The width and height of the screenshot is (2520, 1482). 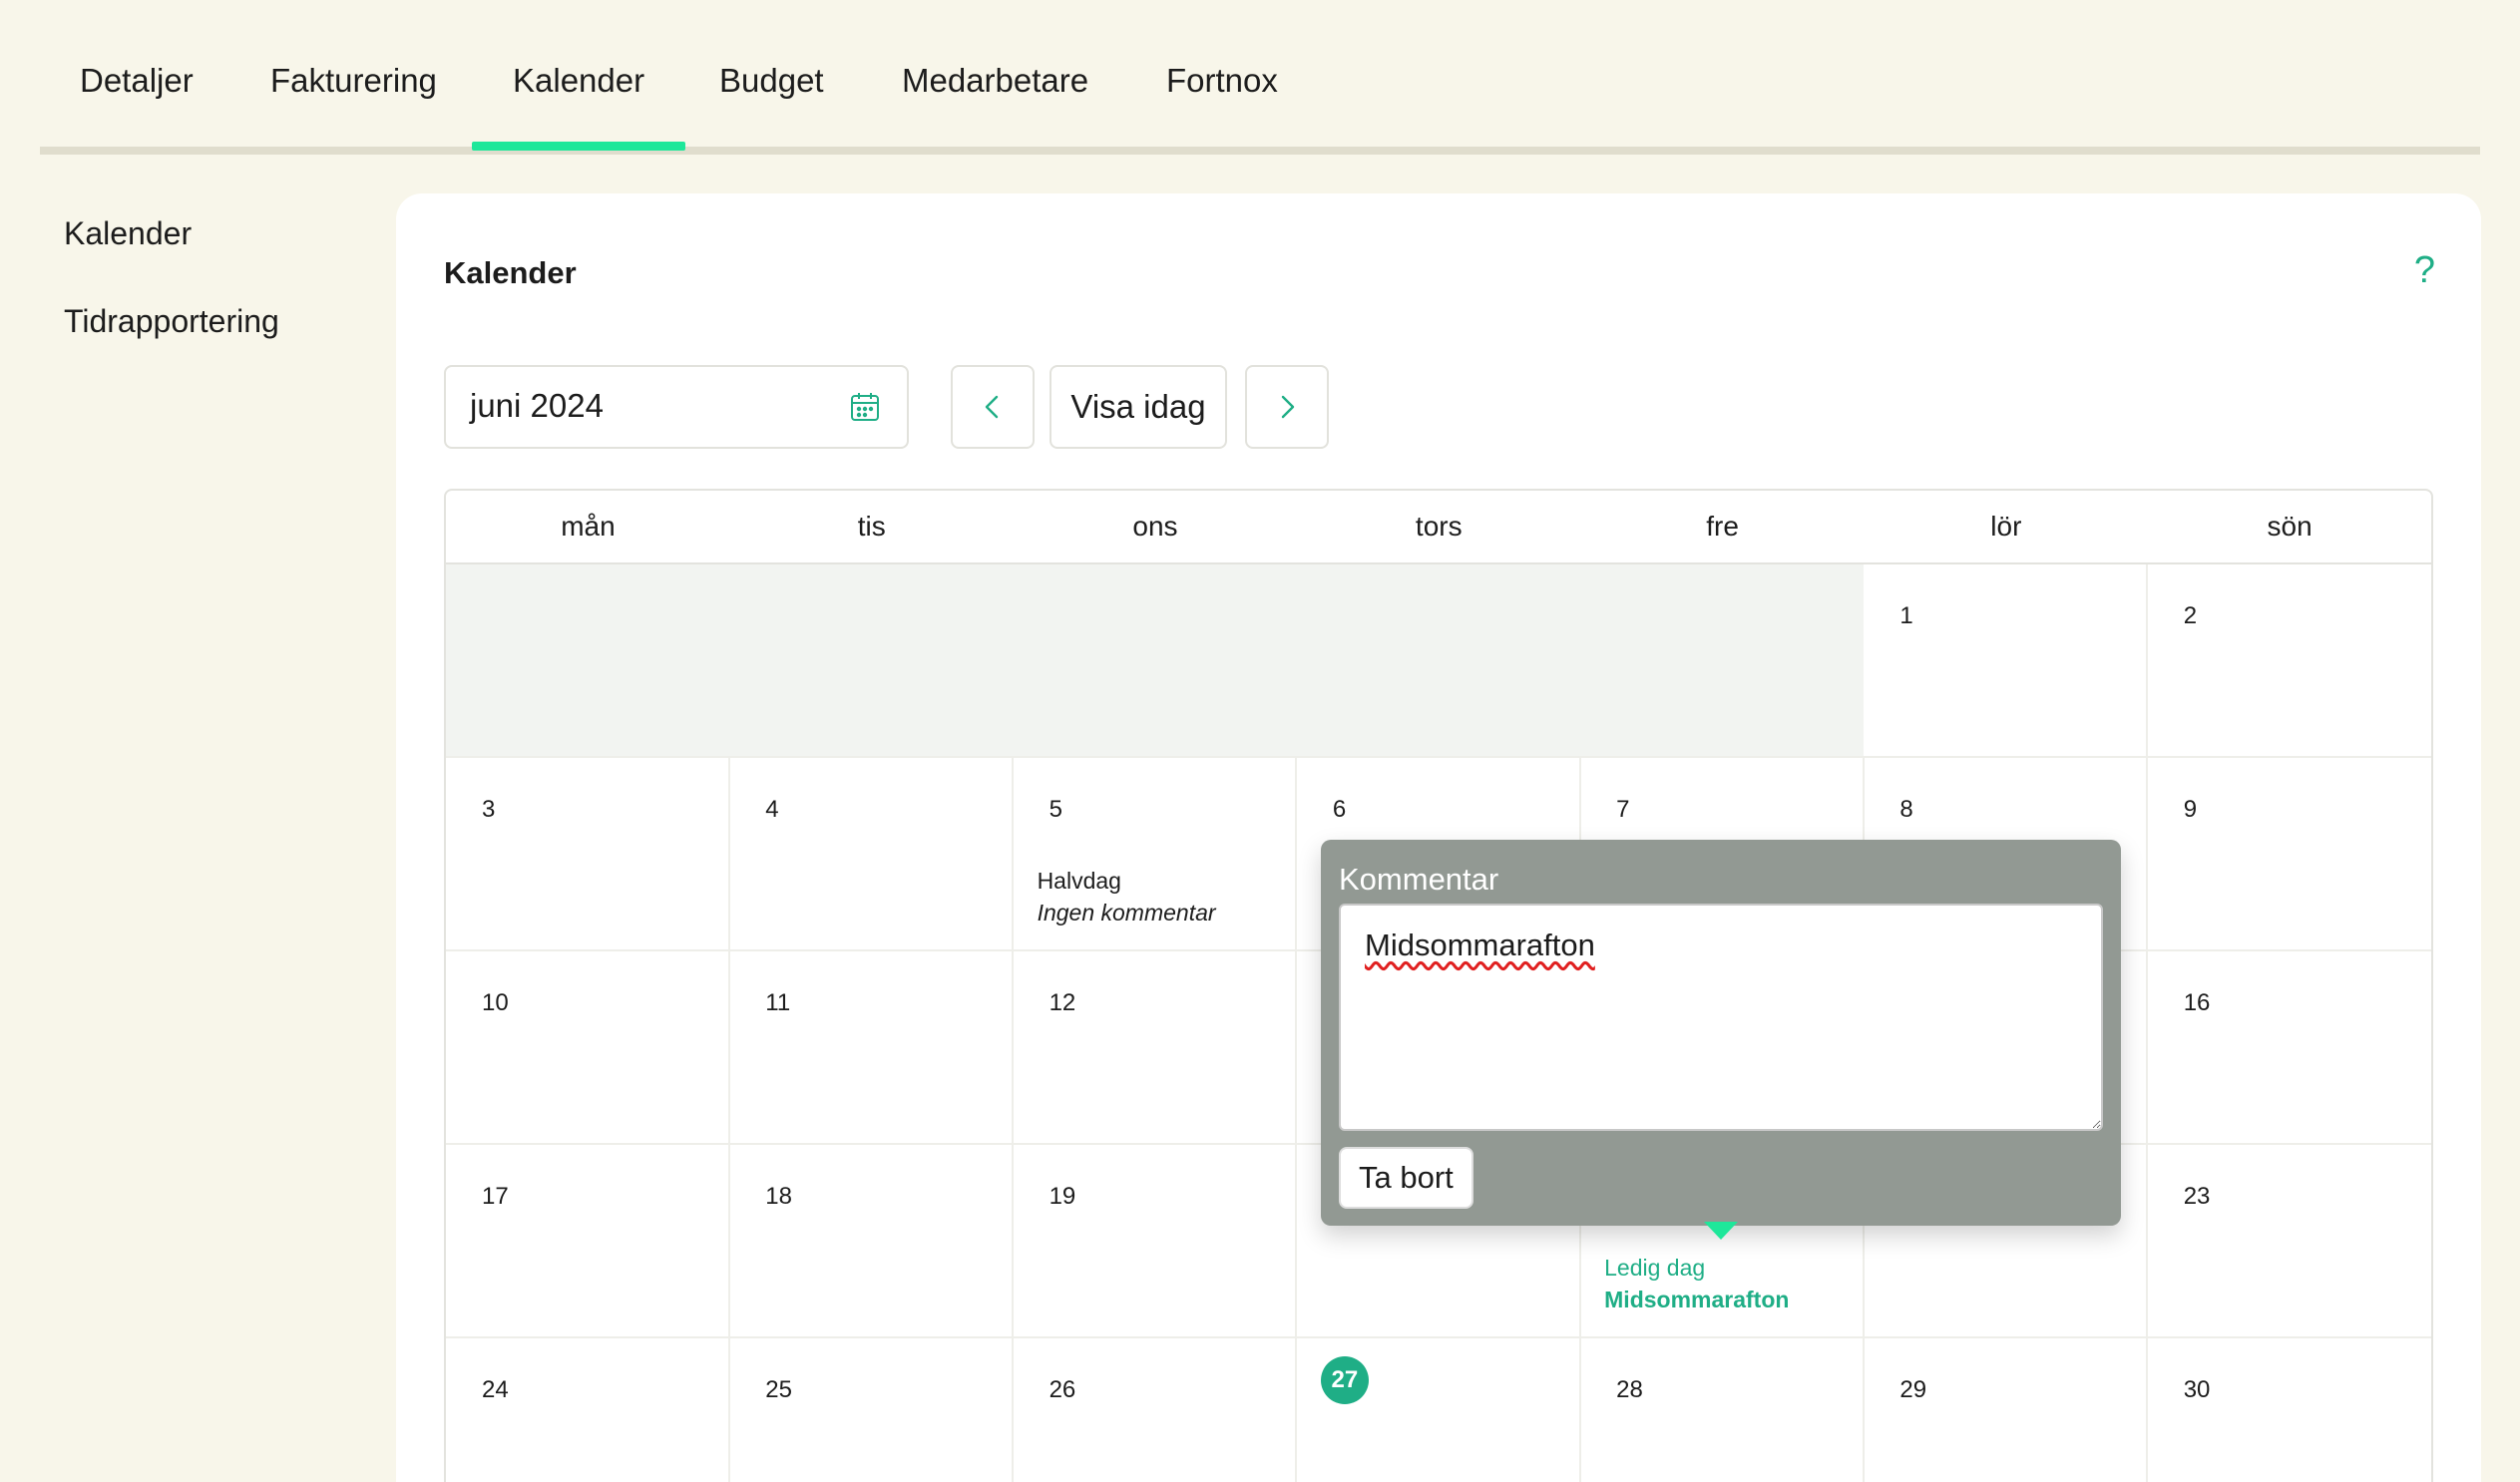 I want to click on today-marker: 27, so click(x=1344, y=1380).